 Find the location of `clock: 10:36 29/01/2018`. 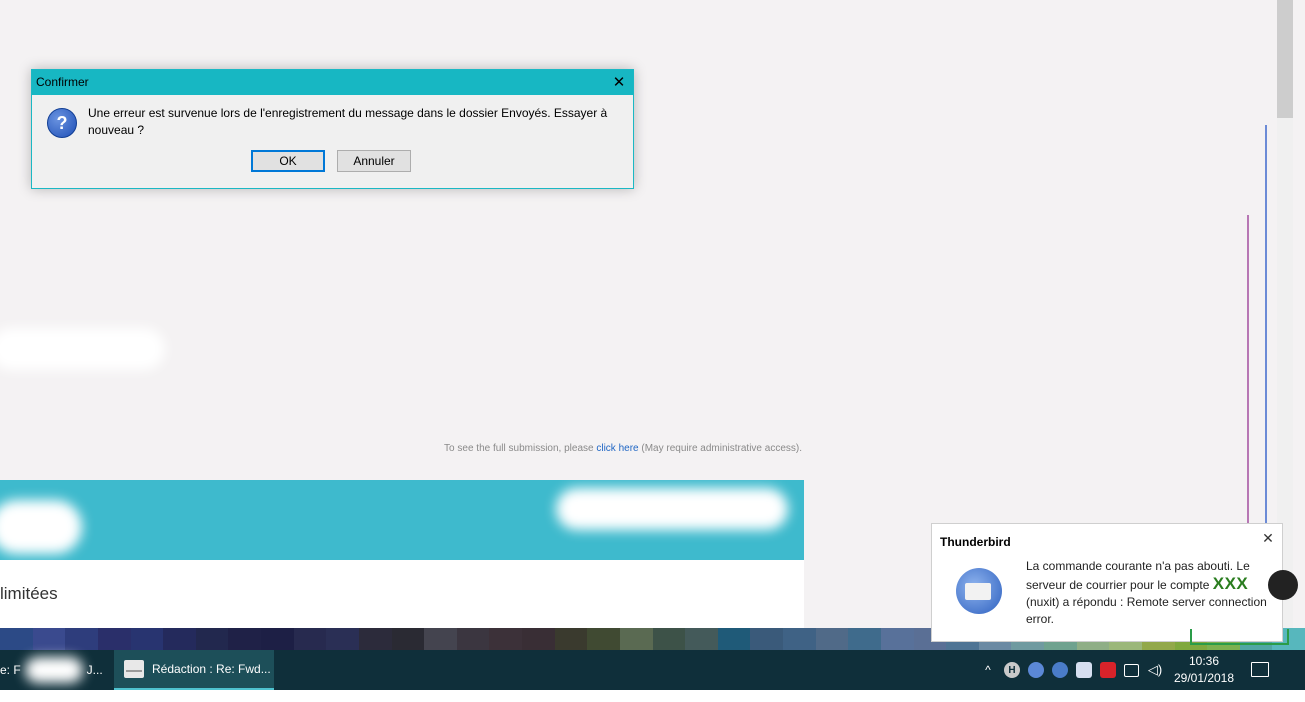

clock: 10:36 29/01/2018 is located at coordinates (1204, 670).